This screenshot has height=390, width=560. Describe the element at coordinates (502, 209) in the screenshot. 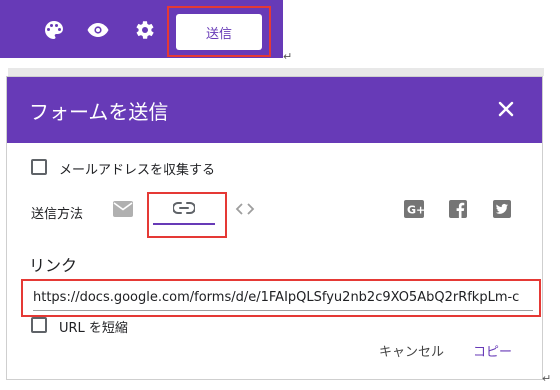

I see `twitter-icon` at that location.